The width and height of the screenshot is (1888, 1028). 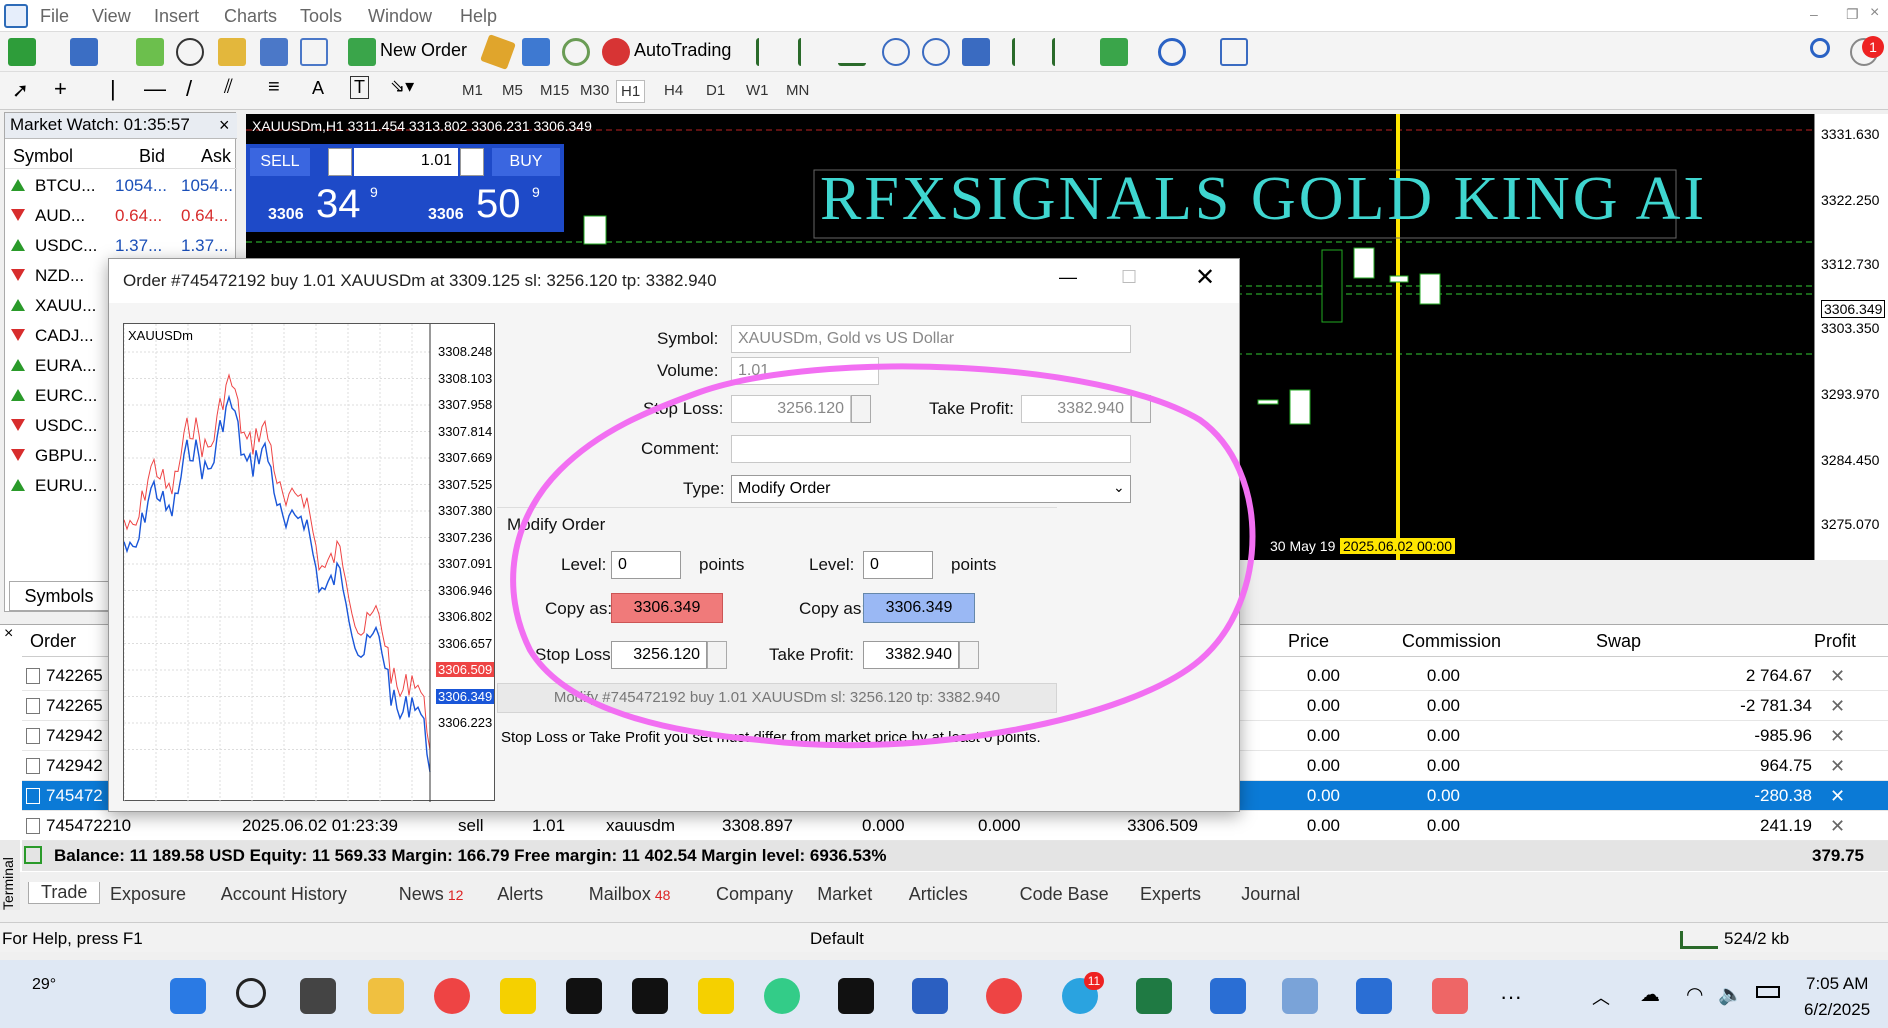 I want to click on pink-circle-annotation, so click(x=883, y=556).